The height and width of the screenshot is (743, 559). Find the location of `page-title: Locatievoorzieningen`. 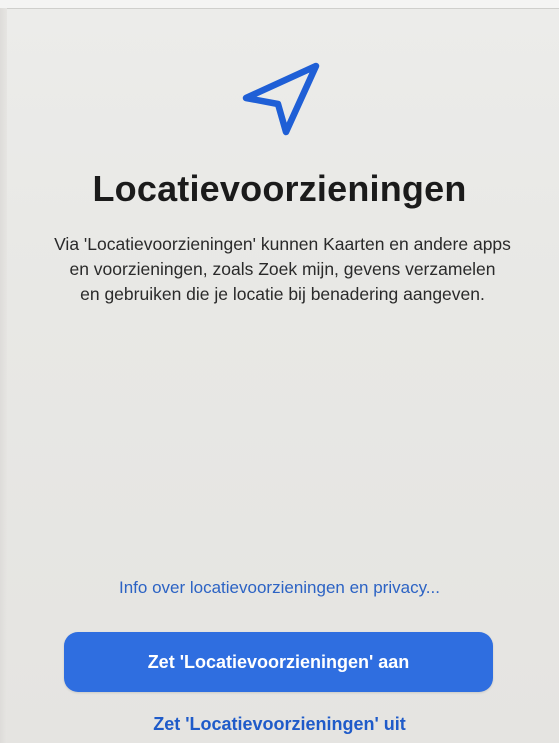

page-title: Locatievoorzieningen is located at coordinates (279, 188).